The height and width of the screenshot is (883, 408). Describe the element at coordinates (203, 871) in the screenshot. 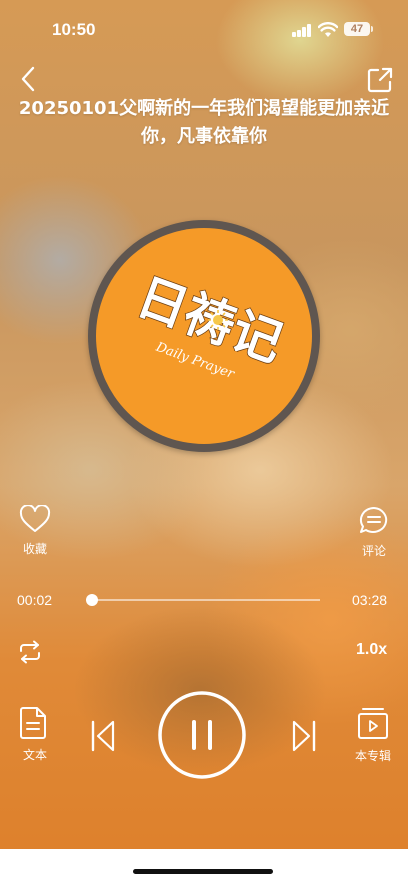

I see `home-indicator` at that location.